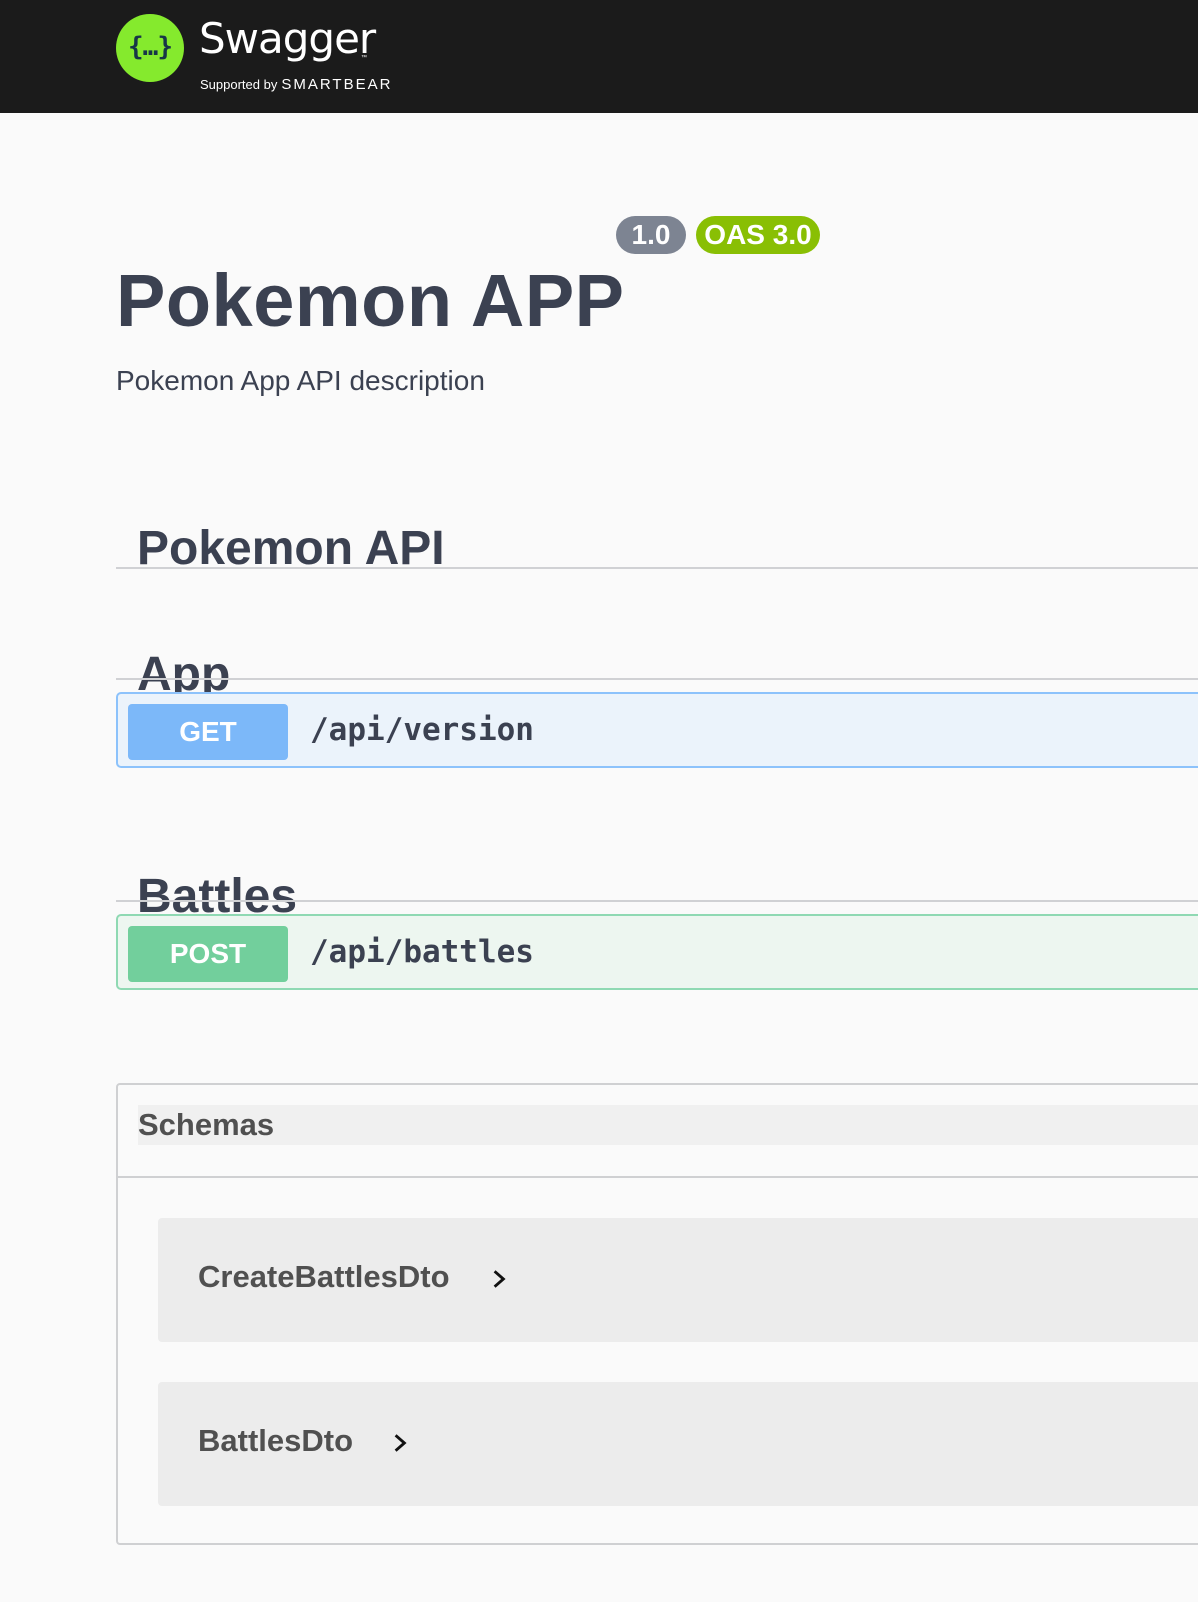  I want to click on brand-tagline: Supported by SMARTBEAR, so click(296, 84).